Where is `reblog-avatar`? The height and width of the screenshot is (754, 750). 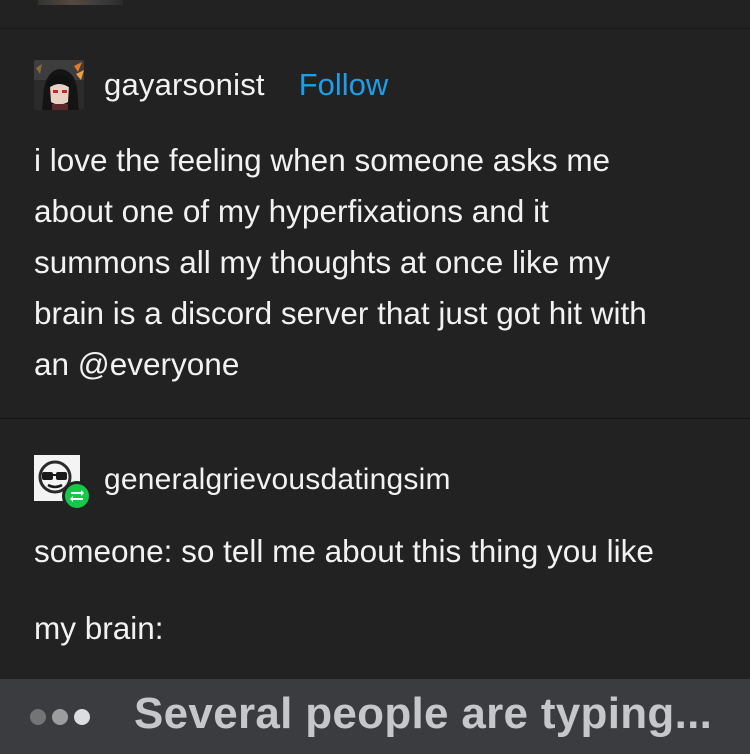
reblog-avatar is located at coordinates (63, 483).